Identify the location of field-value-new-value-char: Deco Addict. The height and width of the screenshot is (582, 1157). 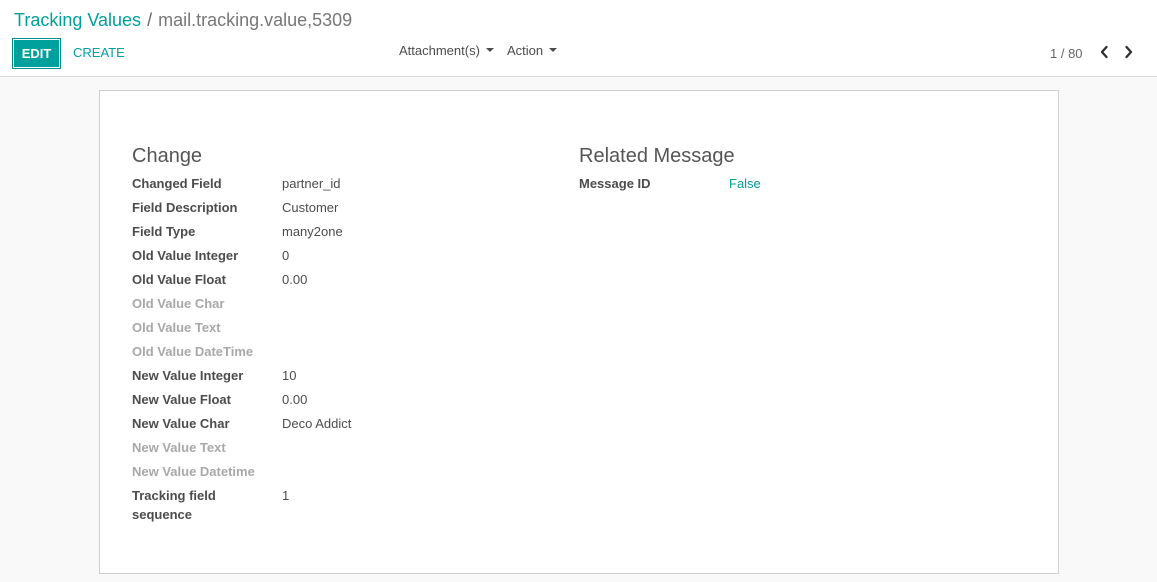
(317, 423).